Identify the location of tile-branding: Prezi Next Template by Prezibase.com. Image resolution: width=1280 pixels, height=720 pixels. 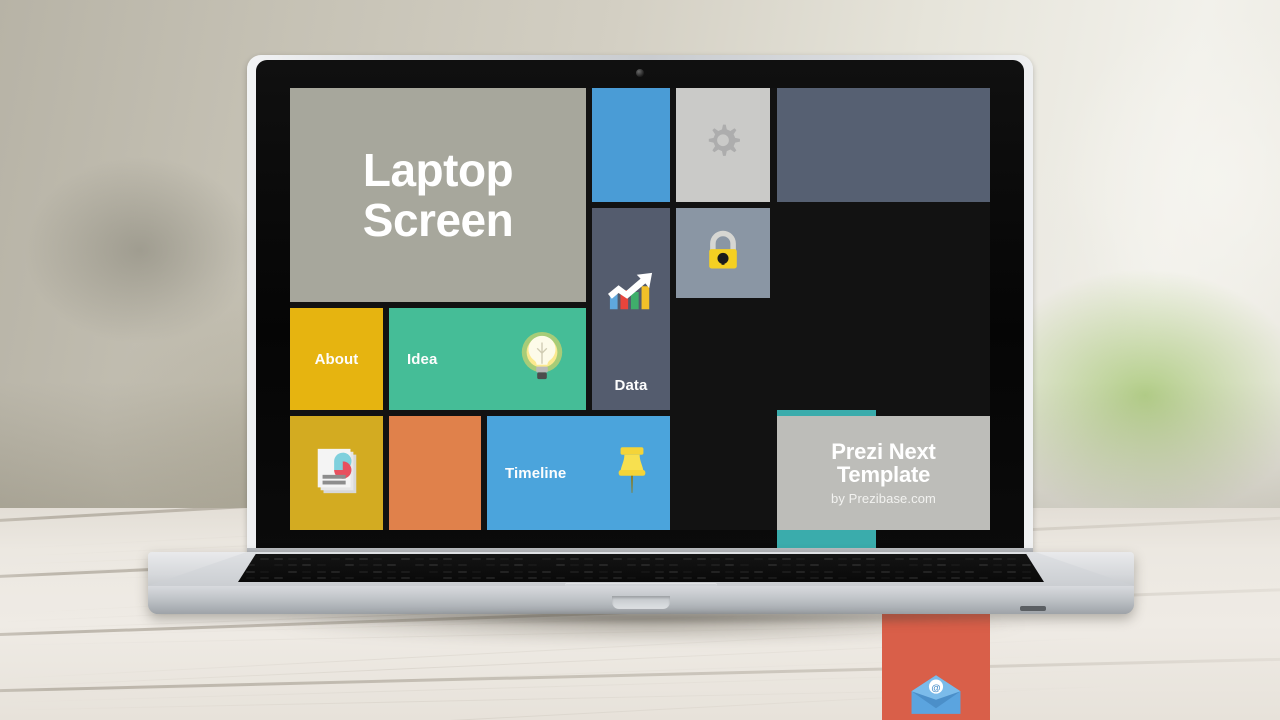
(883, 473).